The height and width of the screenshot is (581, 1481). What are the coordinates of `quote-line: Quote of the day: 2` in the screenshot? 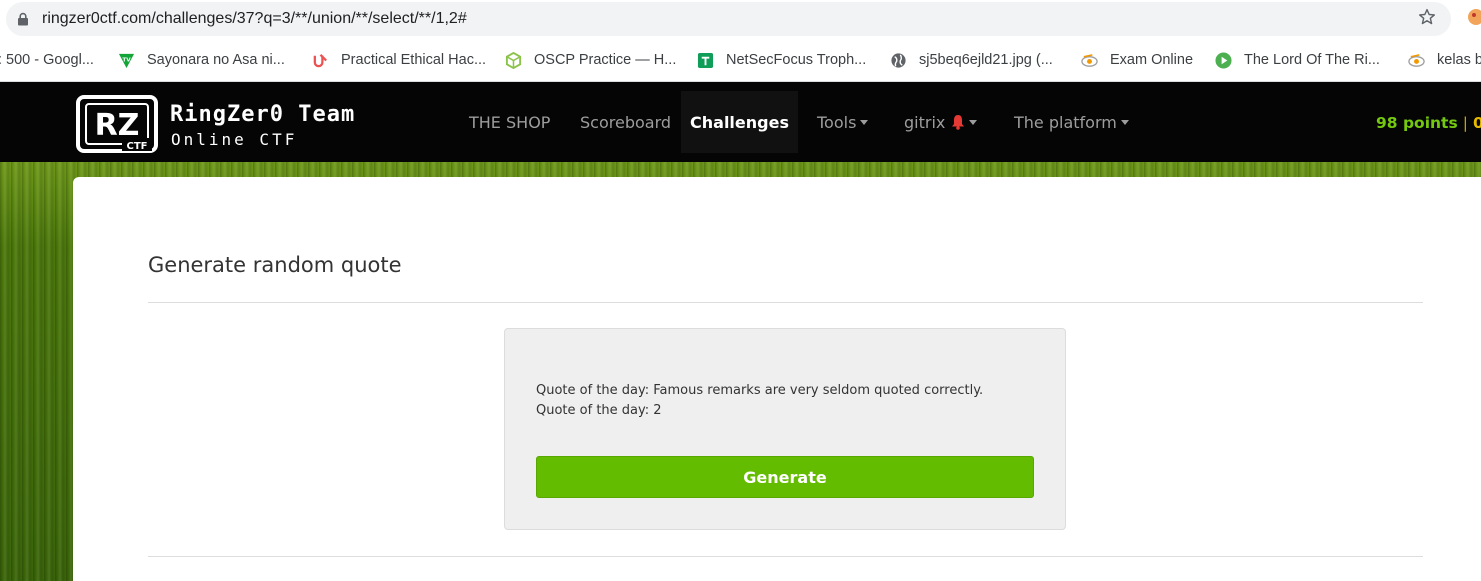 It's located at (599, 410).